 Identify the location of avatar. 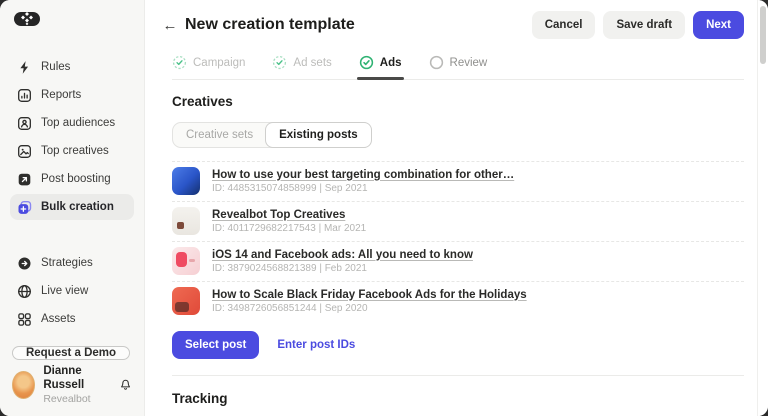
(24, 384).